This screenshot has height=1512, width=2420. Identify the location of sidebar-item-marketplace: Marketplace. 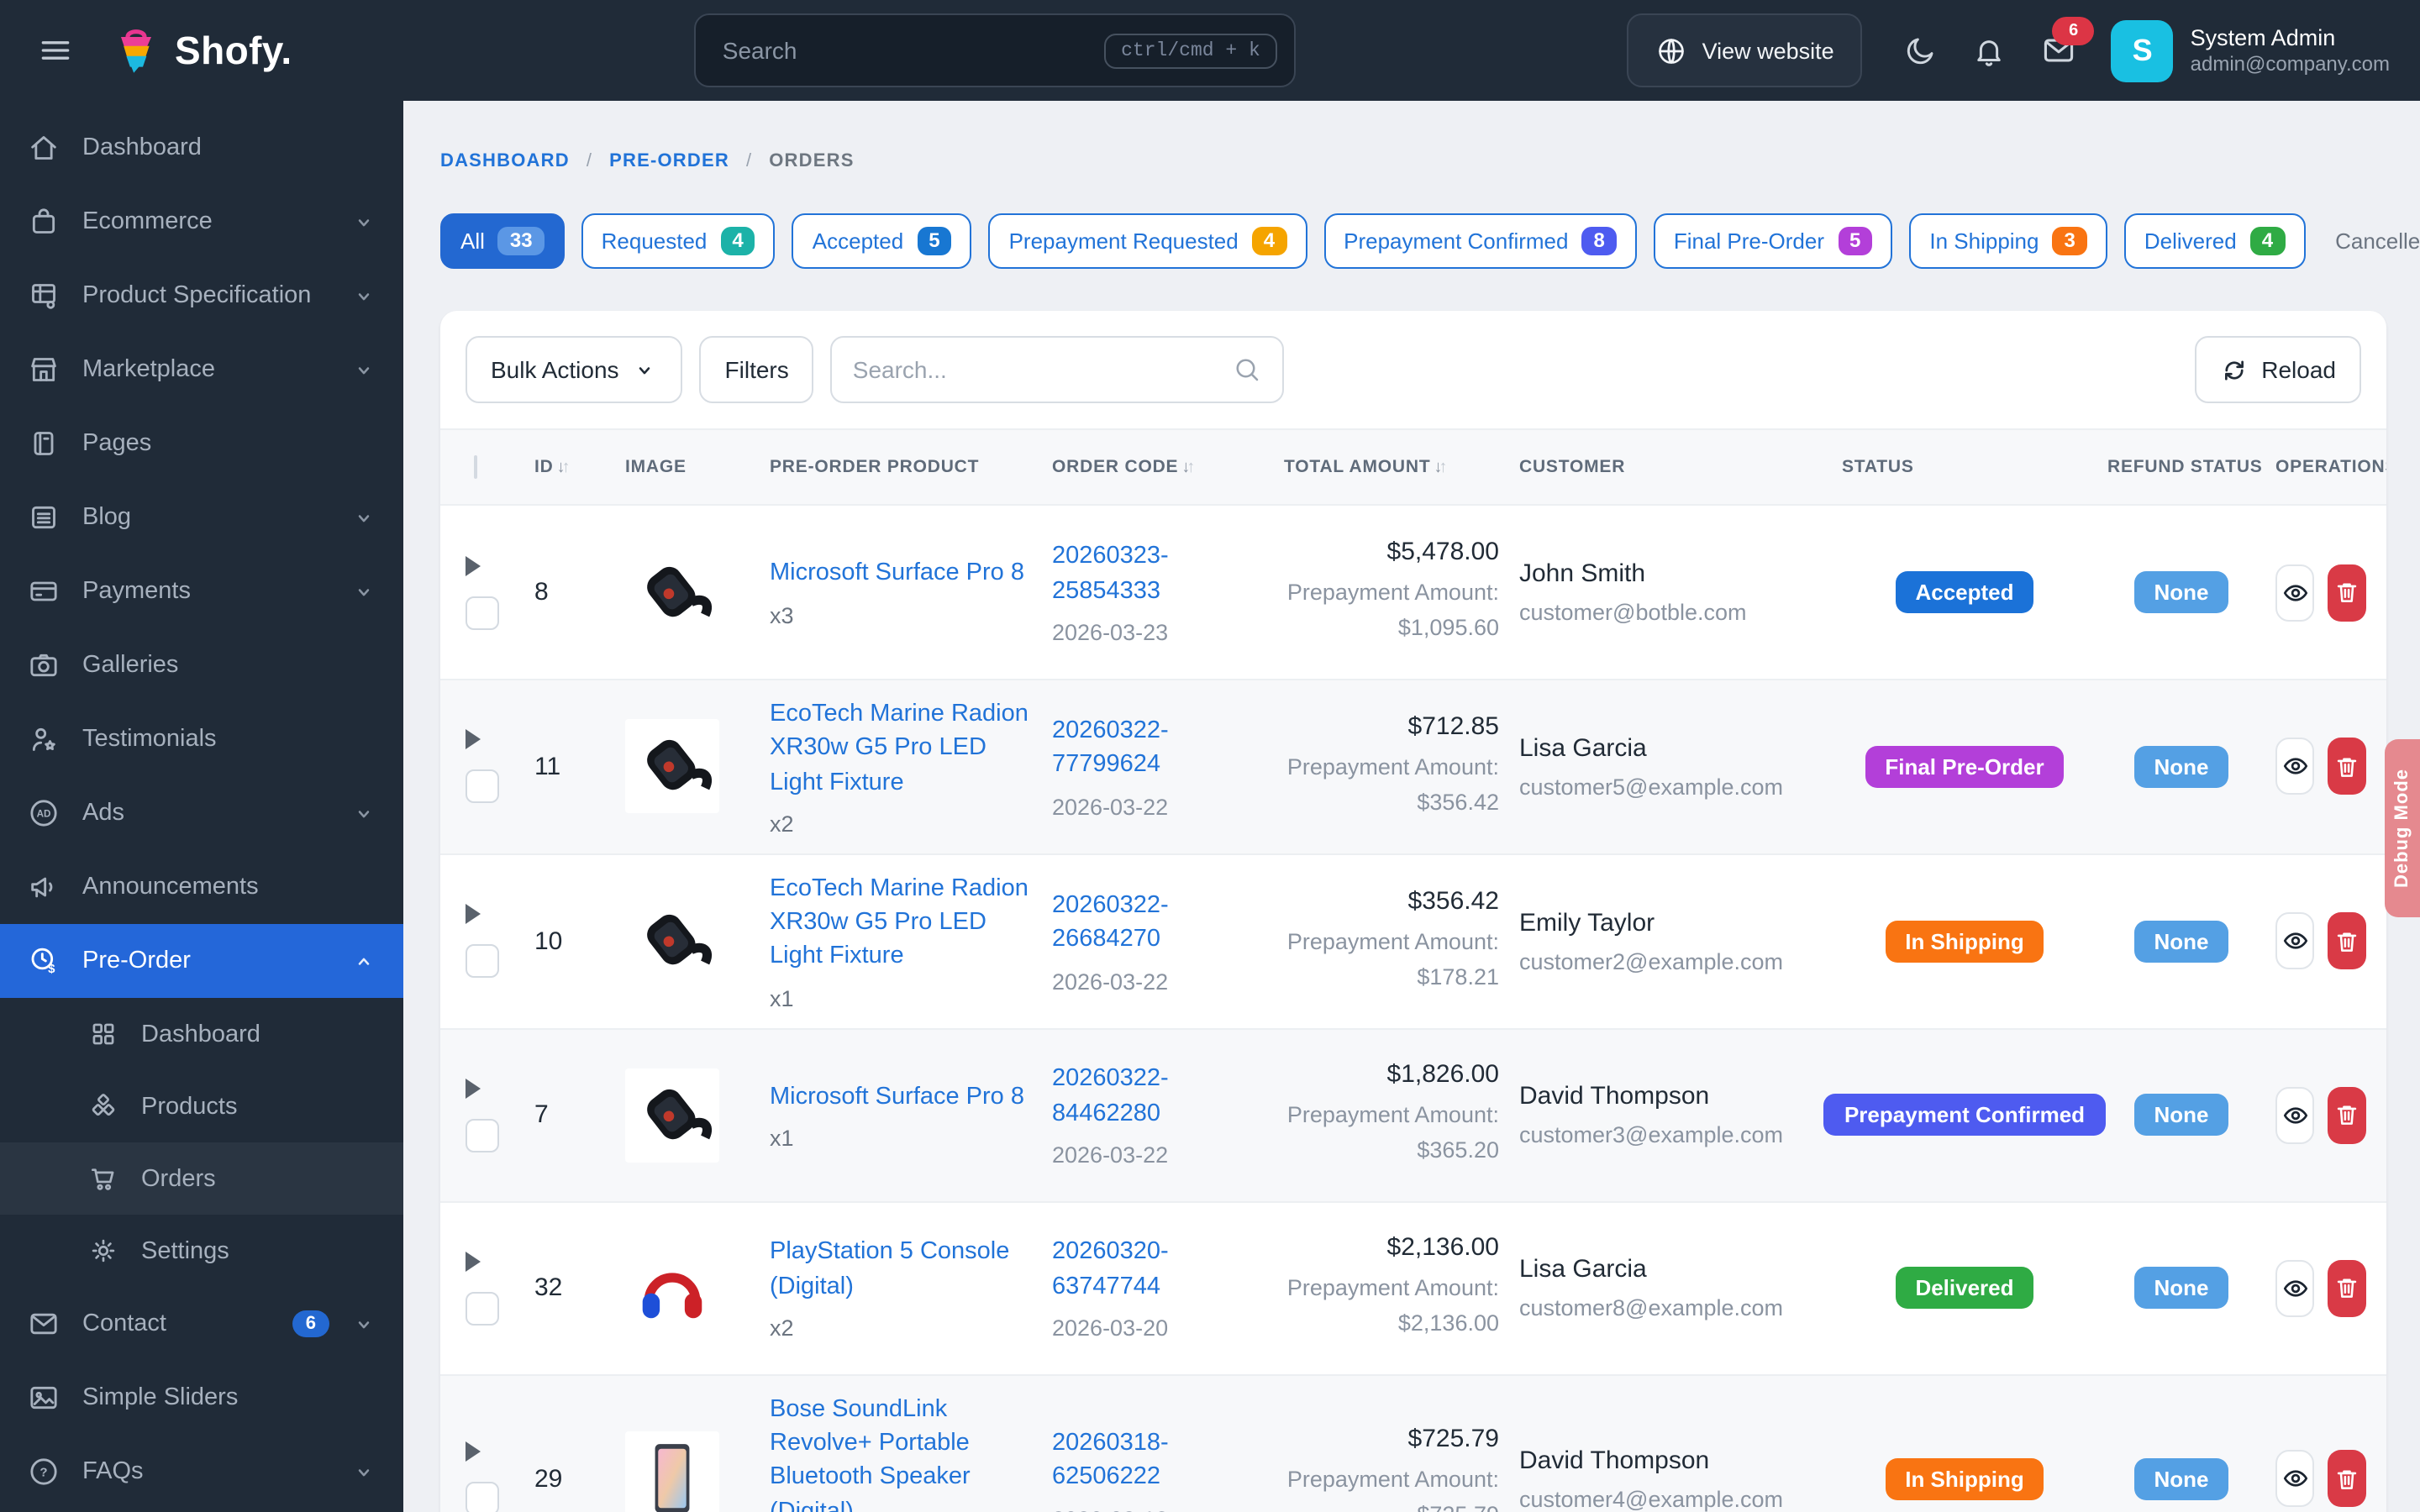
(202, 370).